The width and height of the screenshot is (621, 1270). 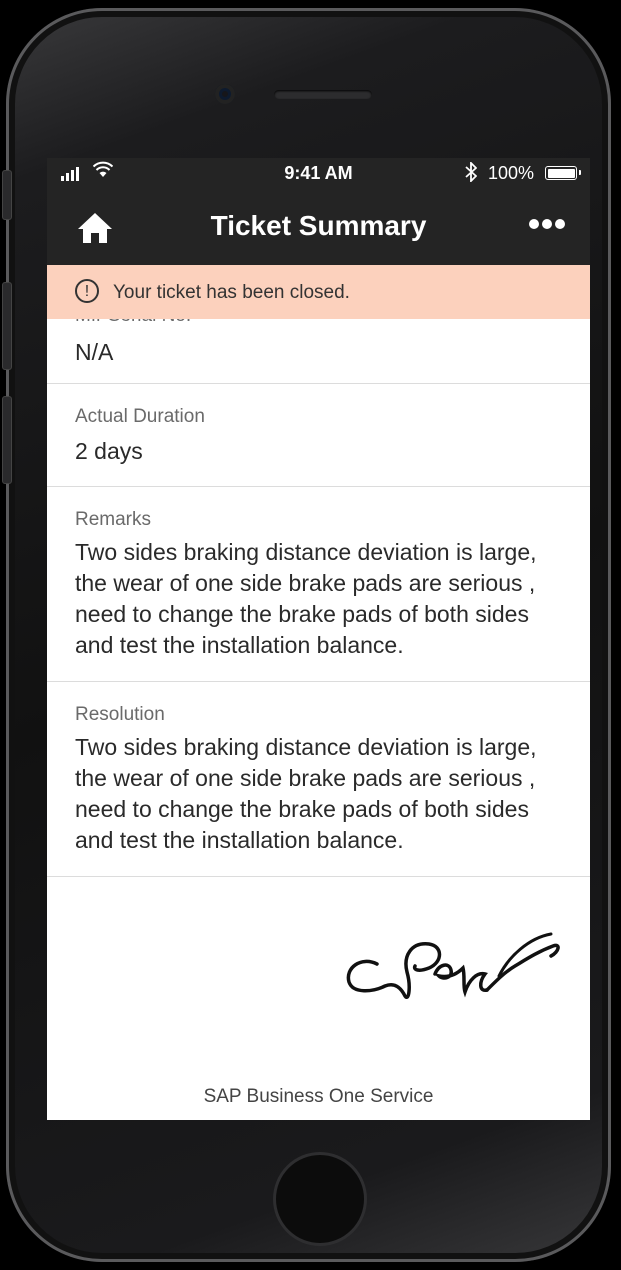 I want to click on page-title: Ticket Summary, so click(x=318, y=225).